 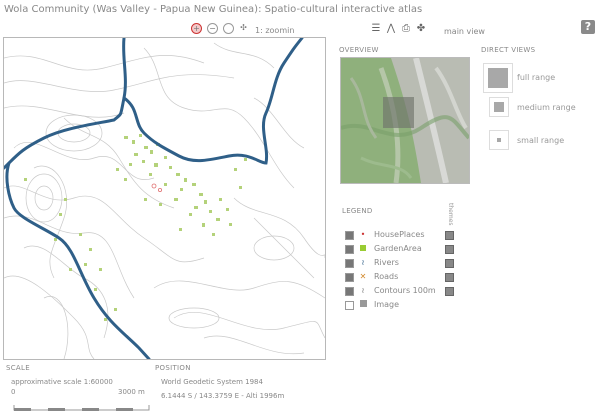 What do you see at coordinates (499, 107) in the screenshot?
I see `medium-range-button` at bounding box center [499, 107].